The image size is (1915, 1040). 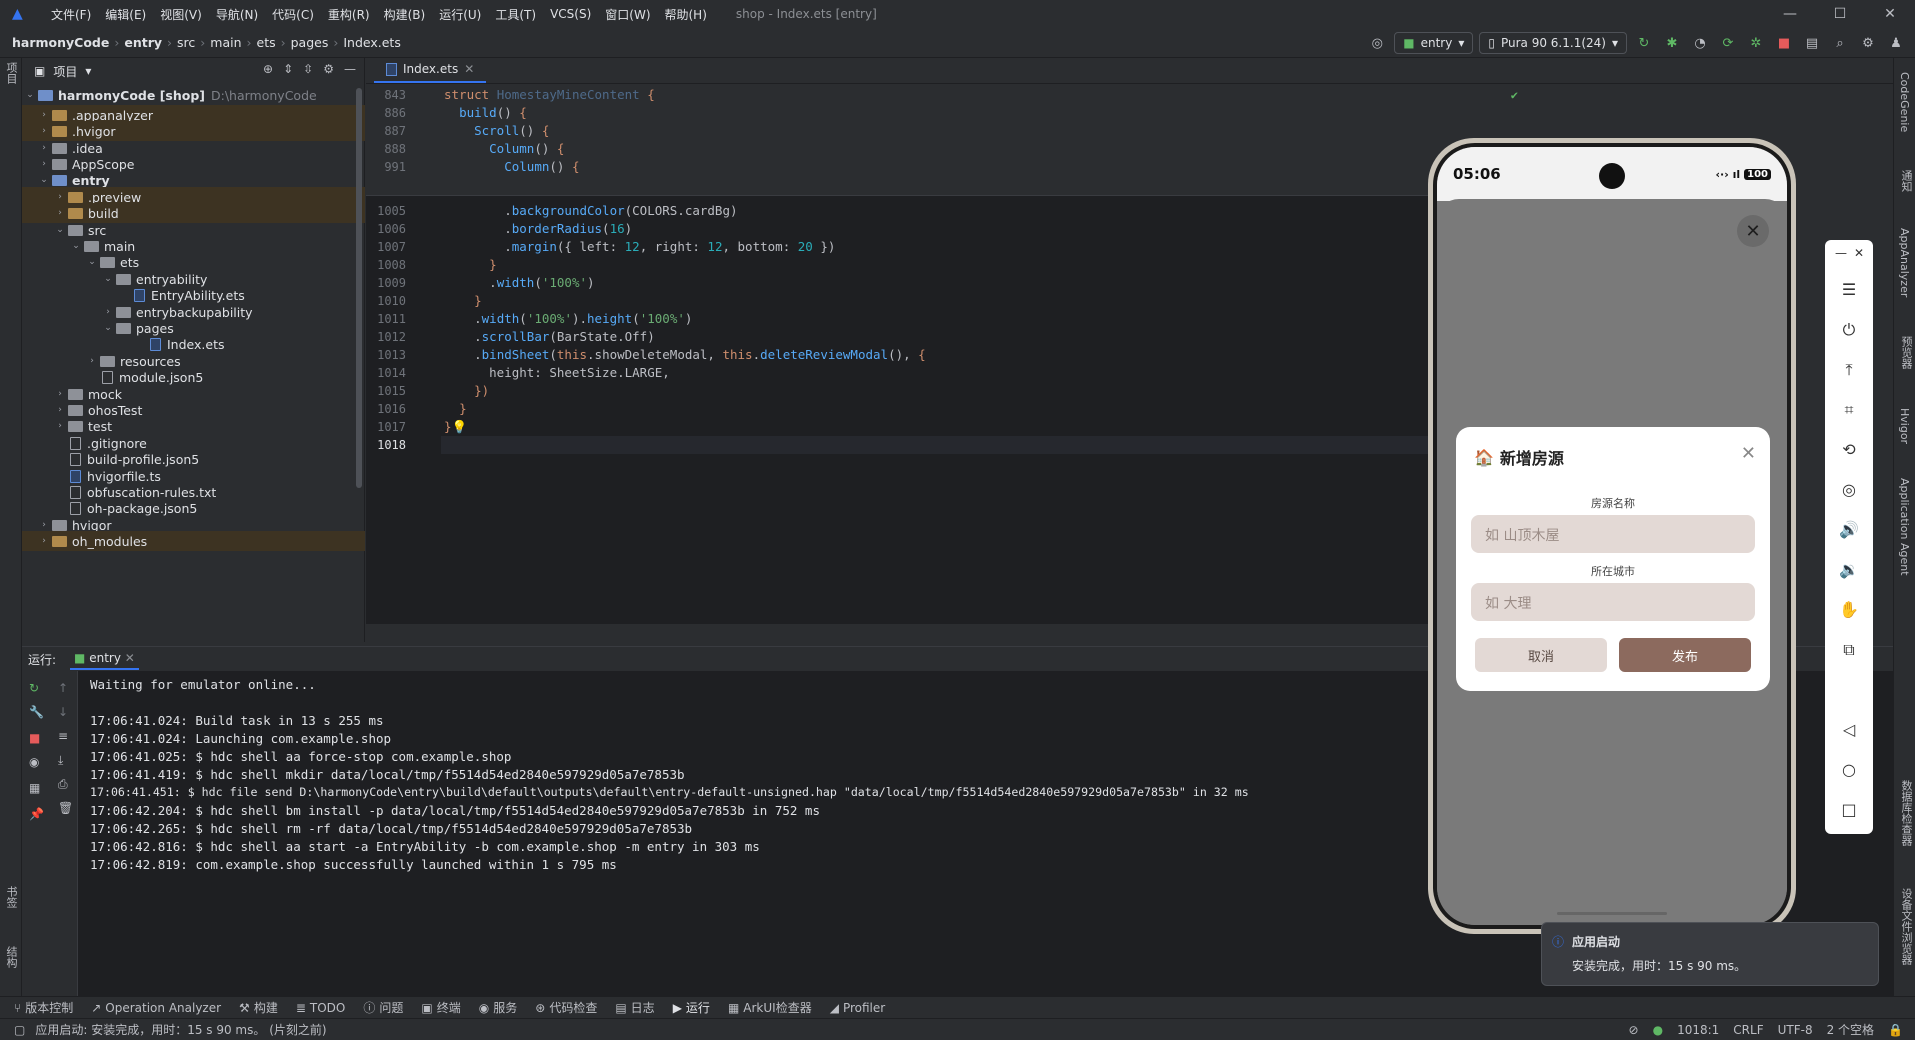 I want to click on power-icon: ⏻, so click(x=1849, y=330).